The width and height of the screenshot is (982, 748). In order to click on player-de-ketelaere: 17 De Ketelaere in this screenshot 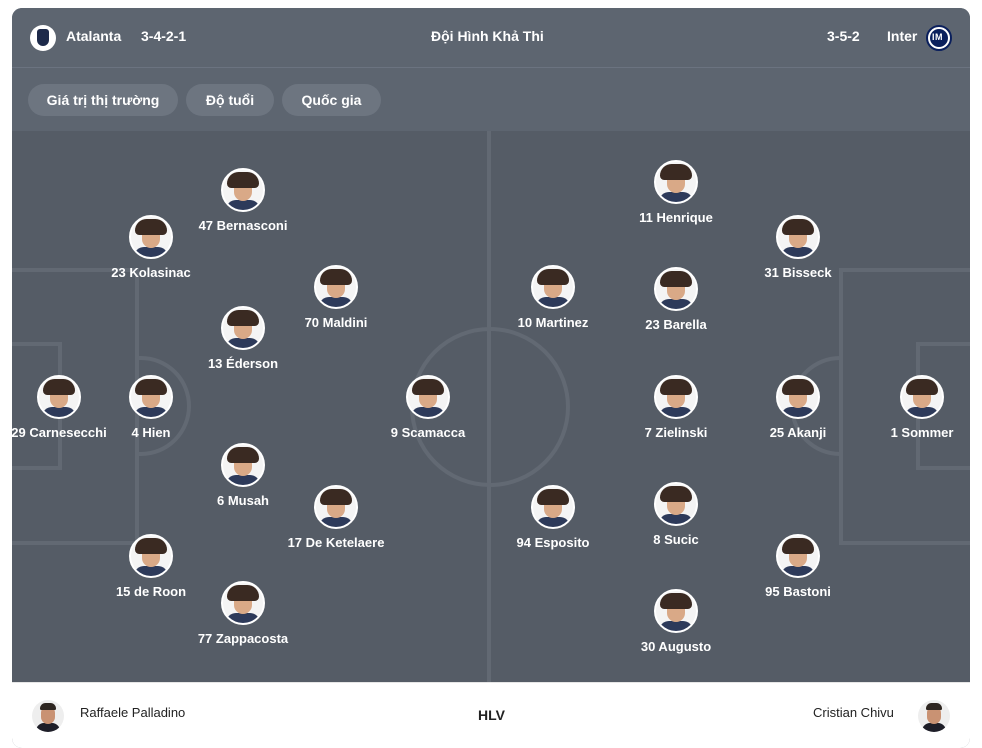, I will do `click(336, 518)`.